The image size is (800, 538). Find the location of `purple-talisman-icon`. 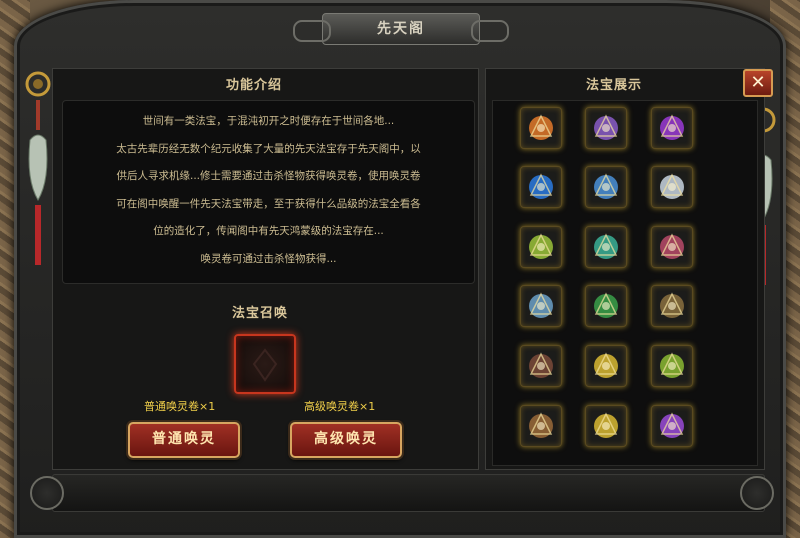

purple-talisman-icon is located at coordinates (672, 425).